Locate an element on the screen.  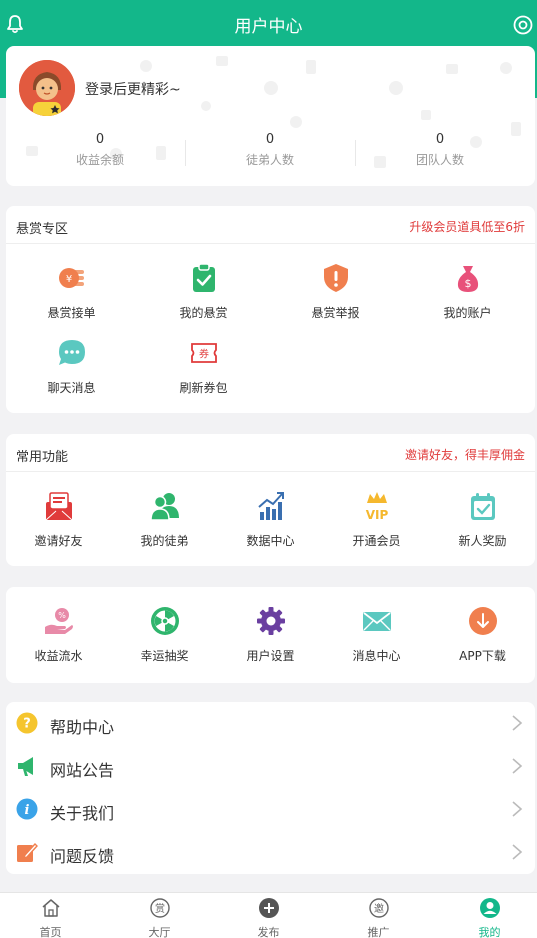
gear-icon is located at coordinates (270, 621).